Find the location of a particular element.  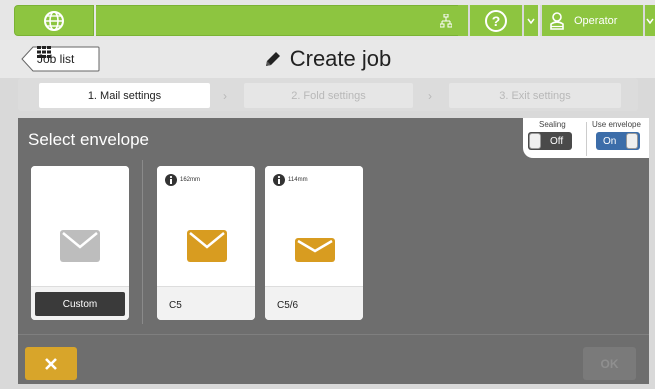

network-icon is located at coordinates (446, 21).